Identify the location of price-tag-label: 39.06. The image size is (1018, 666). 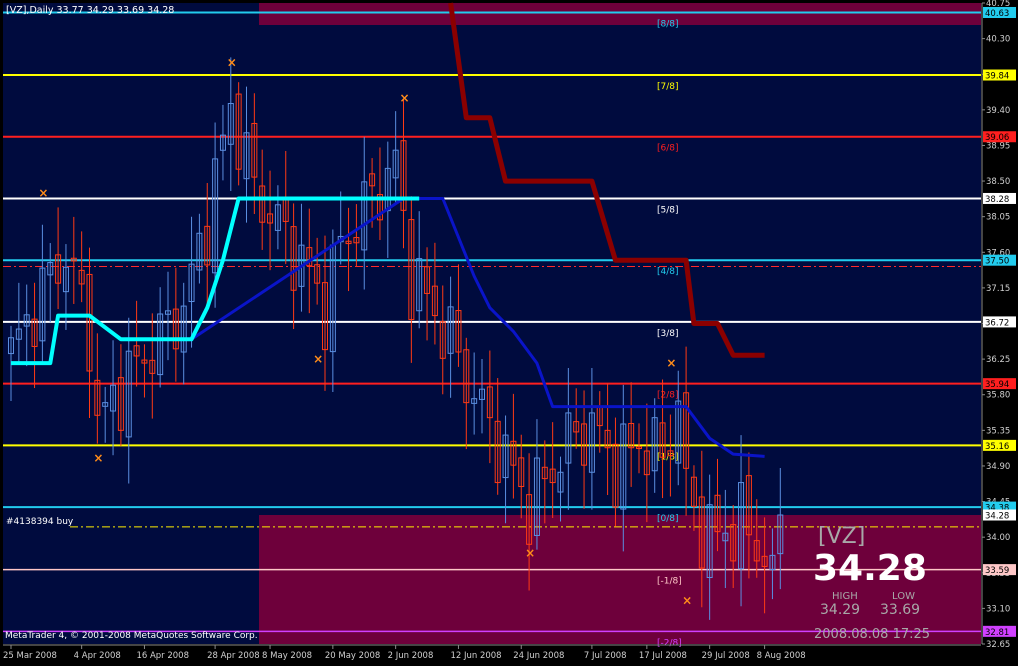
(997, 138).